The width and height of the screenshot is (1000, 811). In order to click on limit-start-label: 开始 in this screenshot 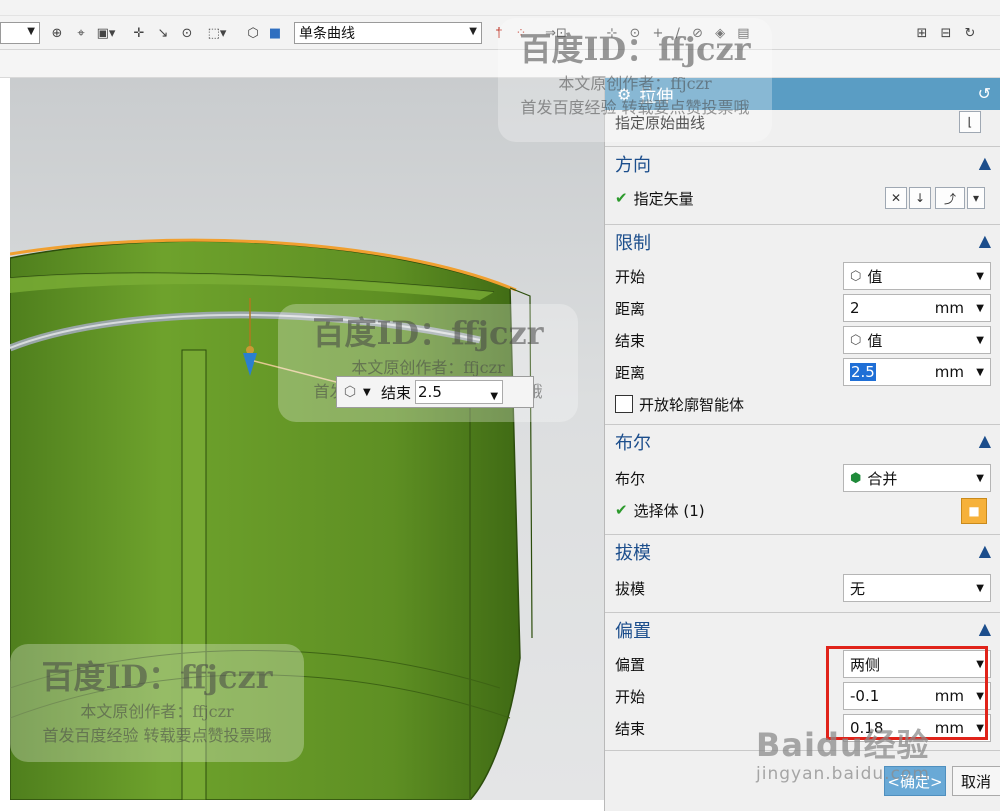, I will do `click(630, 276)`.